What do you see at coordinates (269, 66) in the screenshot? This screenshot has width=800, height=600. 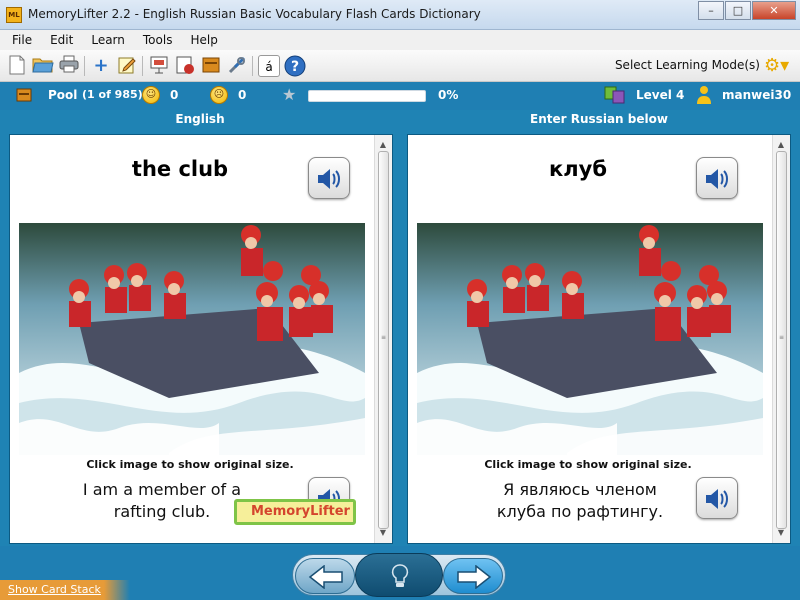 I see `special-chars-icon: á` at bounding box center [269, 66].